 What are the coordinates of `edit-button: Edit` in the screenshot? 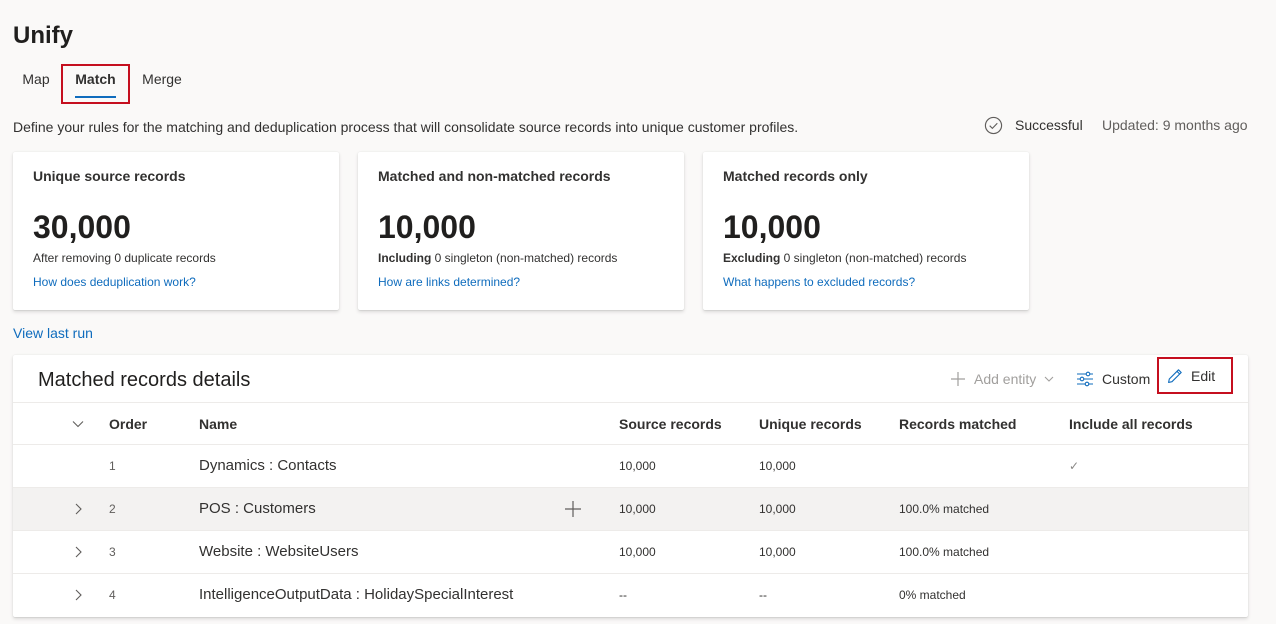 It's located at (1195, 375).